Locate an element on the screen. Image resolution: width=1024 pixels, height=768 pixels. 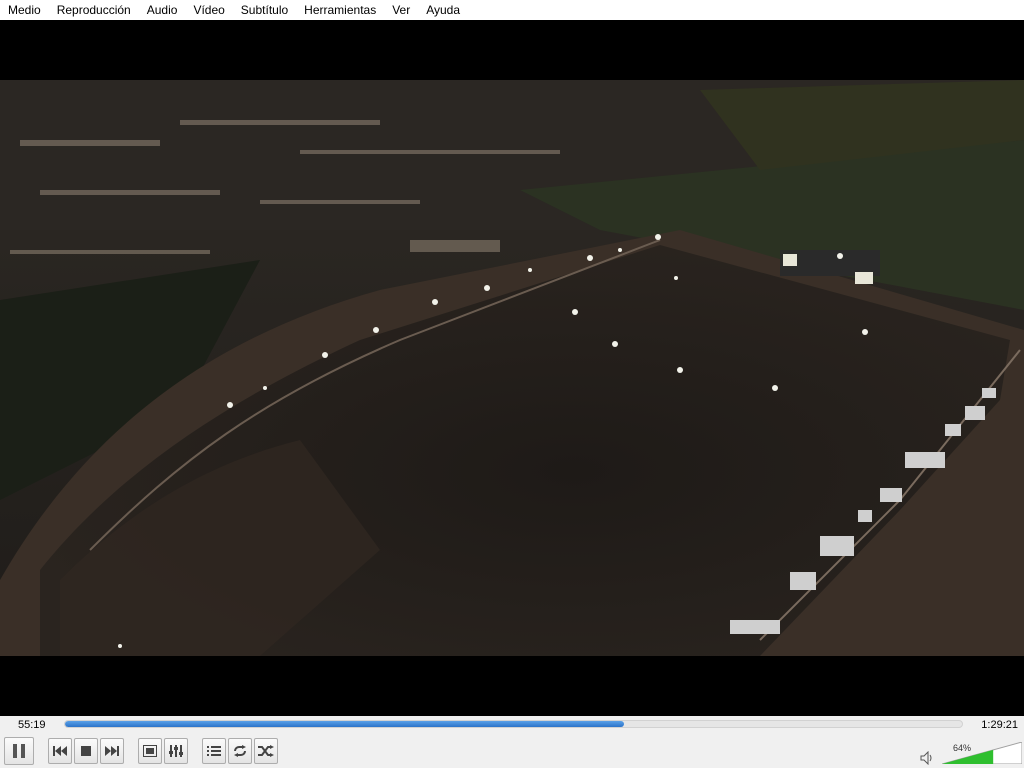
pause-icon is located at coordinates (19, 751).